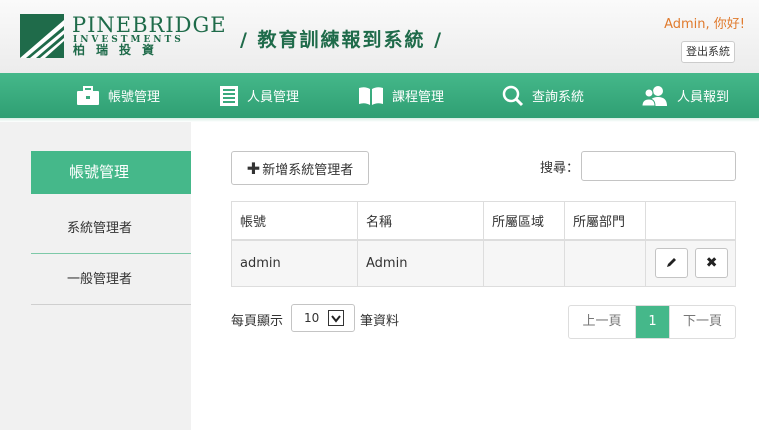 The height and width of the screenshot is (430, 759). What do you see at coordinates (42, 36) in the screenshot?
I see `logo-mark-icon` at bounding box center [42, 36].